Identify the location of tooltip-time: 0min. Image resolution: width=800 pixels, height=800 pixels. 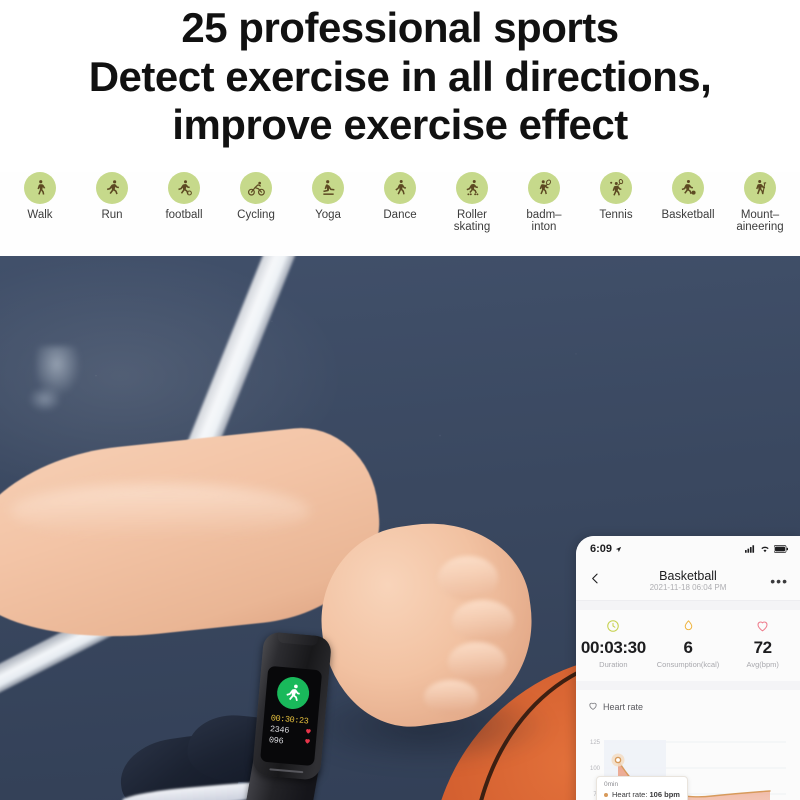
(611, 784).